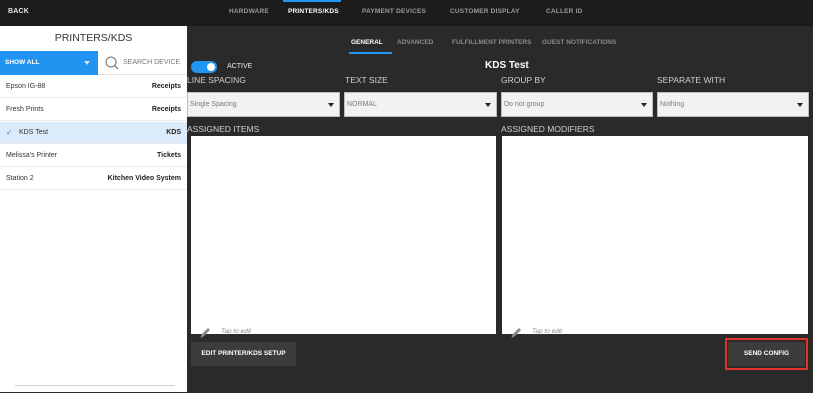  I want to click on active-label: ACTIVE, so click(240, 66).